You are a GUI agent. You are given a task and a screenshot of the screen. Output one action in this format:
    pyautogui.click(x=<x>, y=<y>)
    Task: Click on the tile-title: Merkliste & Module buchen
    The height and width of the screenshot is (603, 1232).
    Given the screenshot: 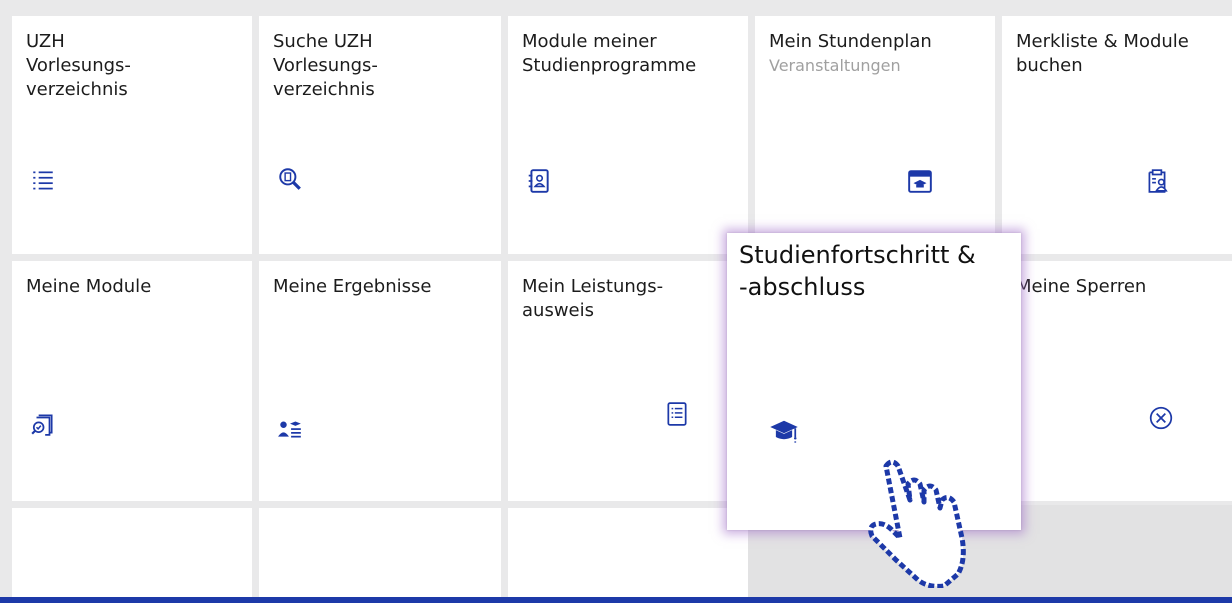 What is the action you would take?
    pyautogui.click(x=1102, y=53)
    